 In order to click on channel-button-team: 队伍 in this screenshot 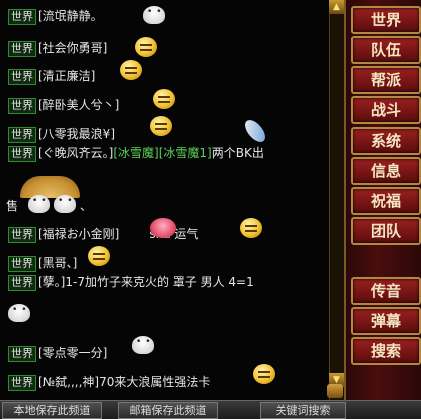, I will do `click(386, 50)`.